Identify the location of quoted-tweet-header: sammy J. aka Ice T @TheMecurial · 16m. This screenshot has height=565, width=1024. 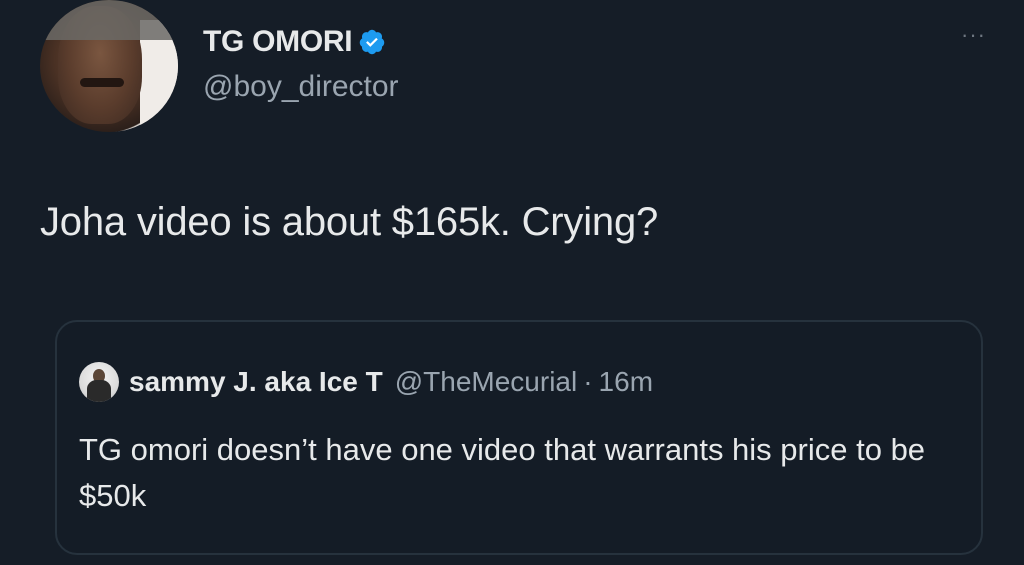
(366, 382).